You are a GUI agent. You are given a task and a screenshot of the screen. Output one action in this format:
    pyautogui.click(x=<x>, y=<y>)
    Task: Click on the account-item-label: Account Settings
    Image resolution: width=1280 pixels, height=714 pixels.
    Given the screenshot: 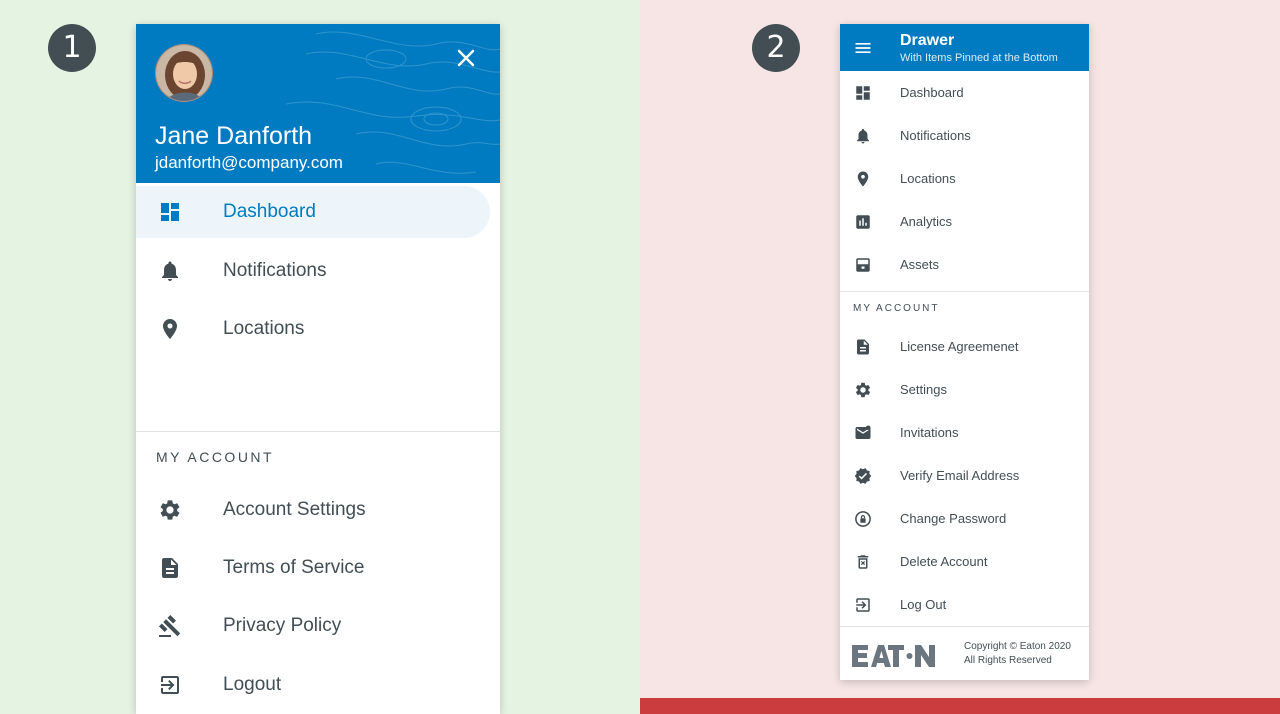 What is the action you would take?
    pyautogui.click(x=294, y=509)
    